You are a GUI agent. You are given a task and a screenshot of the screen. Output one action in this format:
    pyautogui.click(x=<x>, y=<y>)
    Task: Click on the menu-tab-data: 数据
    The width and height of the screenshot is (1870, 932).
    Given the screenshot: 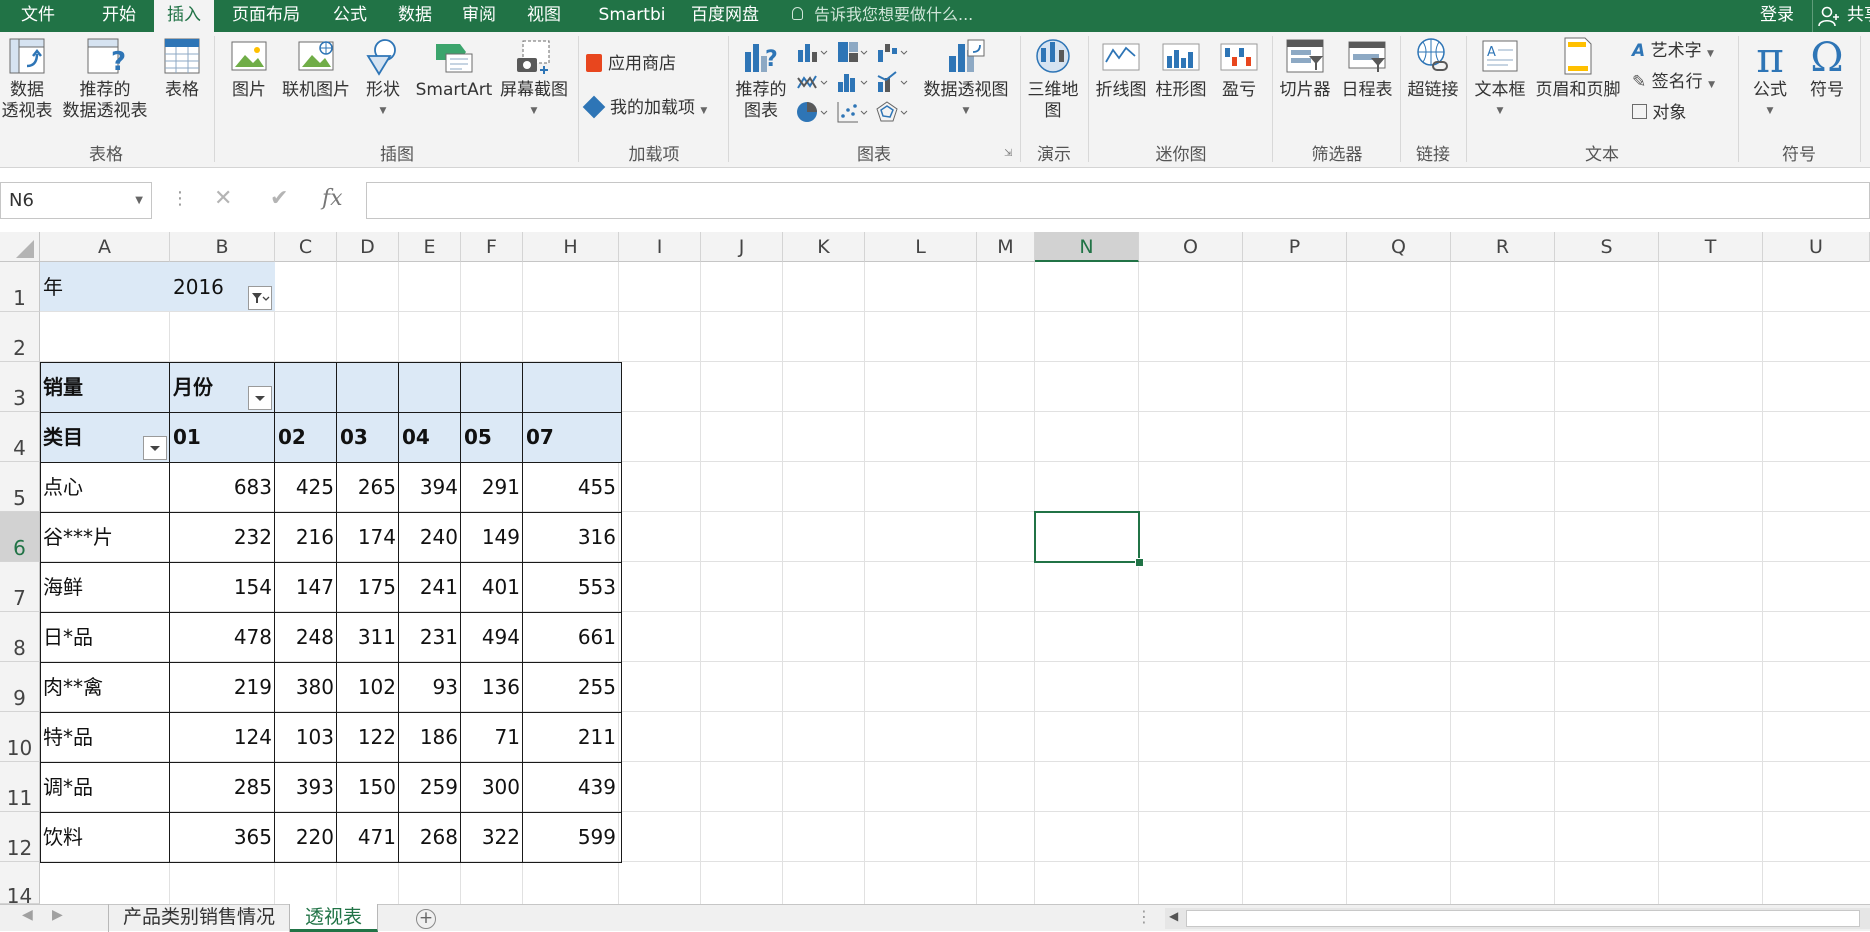 What is the action you would take?
    pyautogui.click(x=415, y=16)
    